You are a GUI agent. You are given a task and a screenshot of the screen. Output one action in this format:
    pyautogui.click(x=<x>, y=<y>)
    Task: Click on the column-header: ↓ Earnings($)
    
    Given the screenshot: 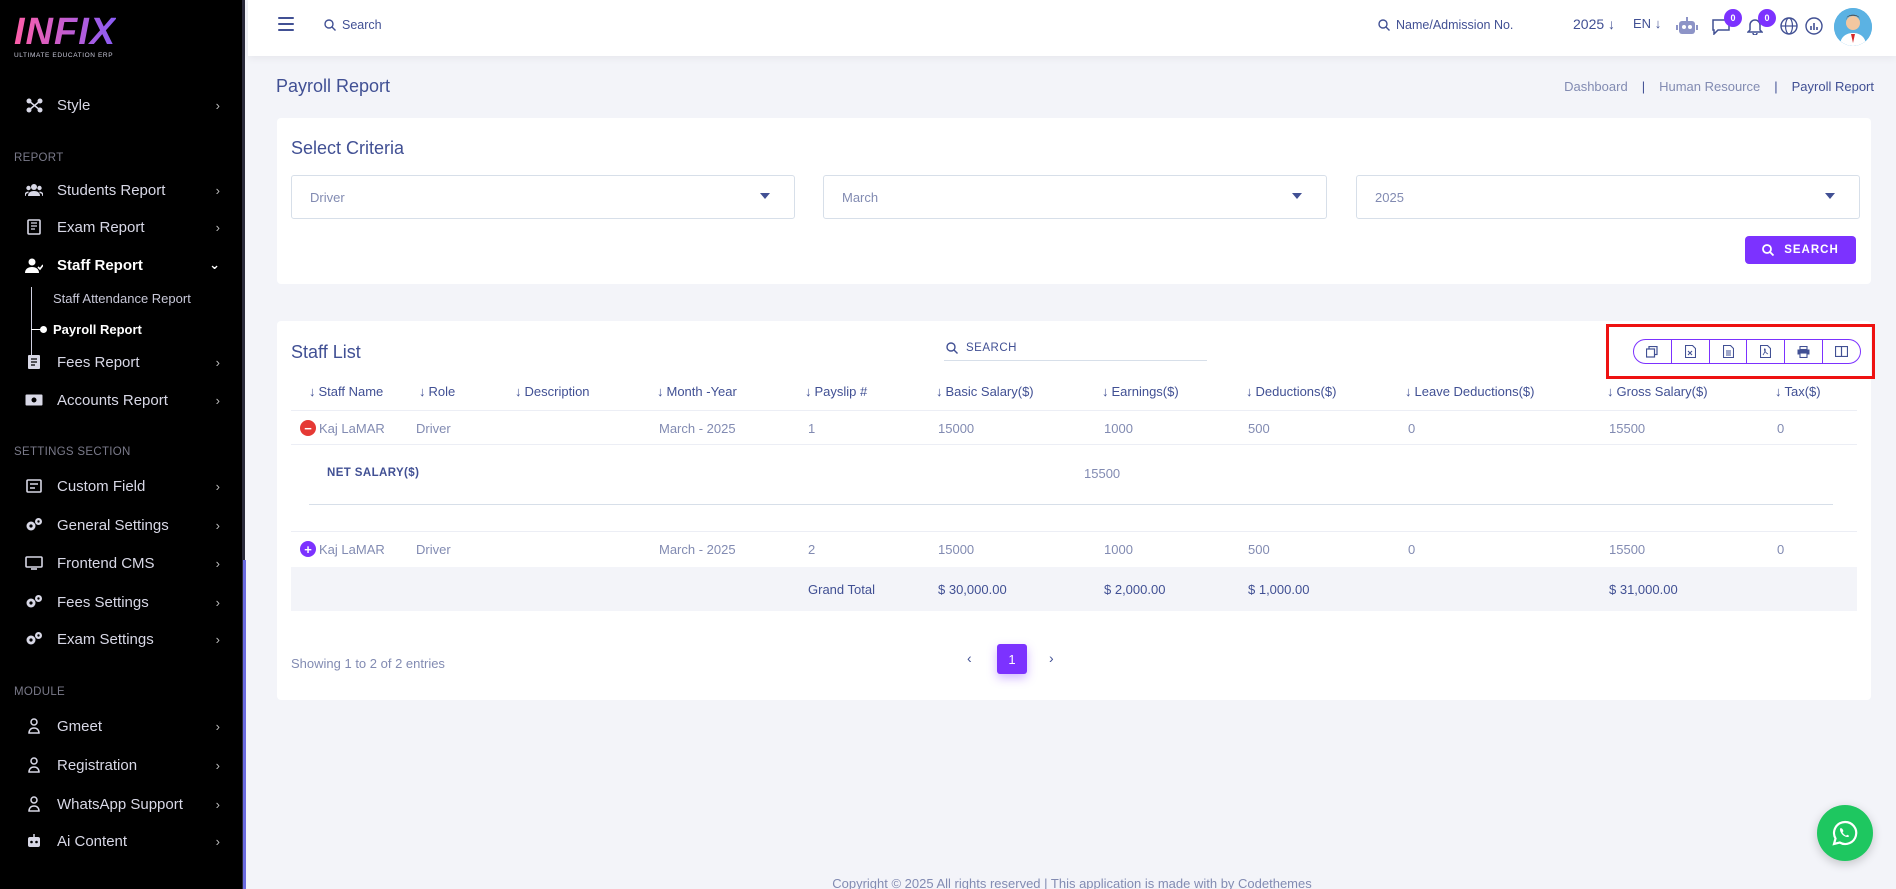 What is the action you would take?
    pyautogui.click(x=1140, y=391)
    